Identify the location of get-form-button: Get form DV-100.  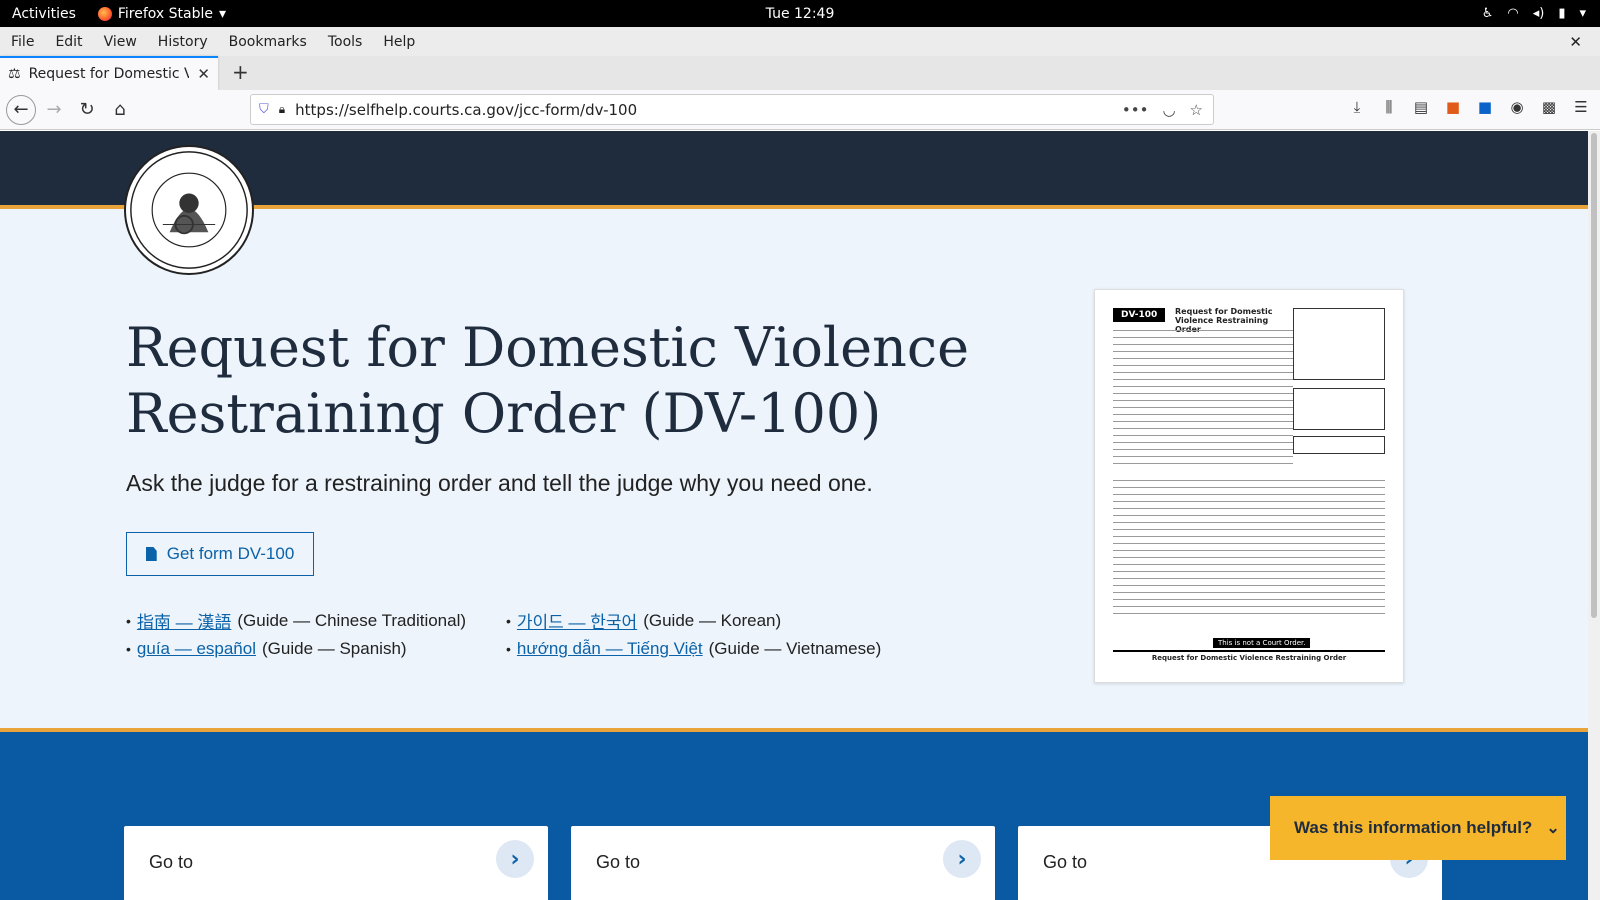
(220, 554).